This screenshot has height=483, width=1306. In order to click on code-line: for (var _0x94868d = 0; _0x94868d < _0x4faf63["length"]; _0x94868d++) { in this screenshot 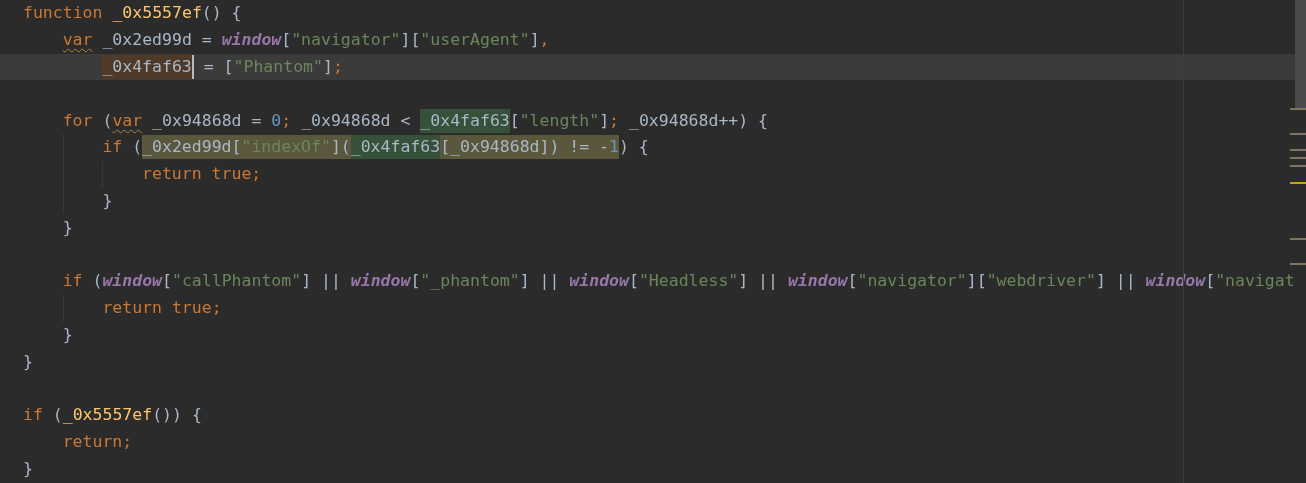, I will do `click(396, 120)`.